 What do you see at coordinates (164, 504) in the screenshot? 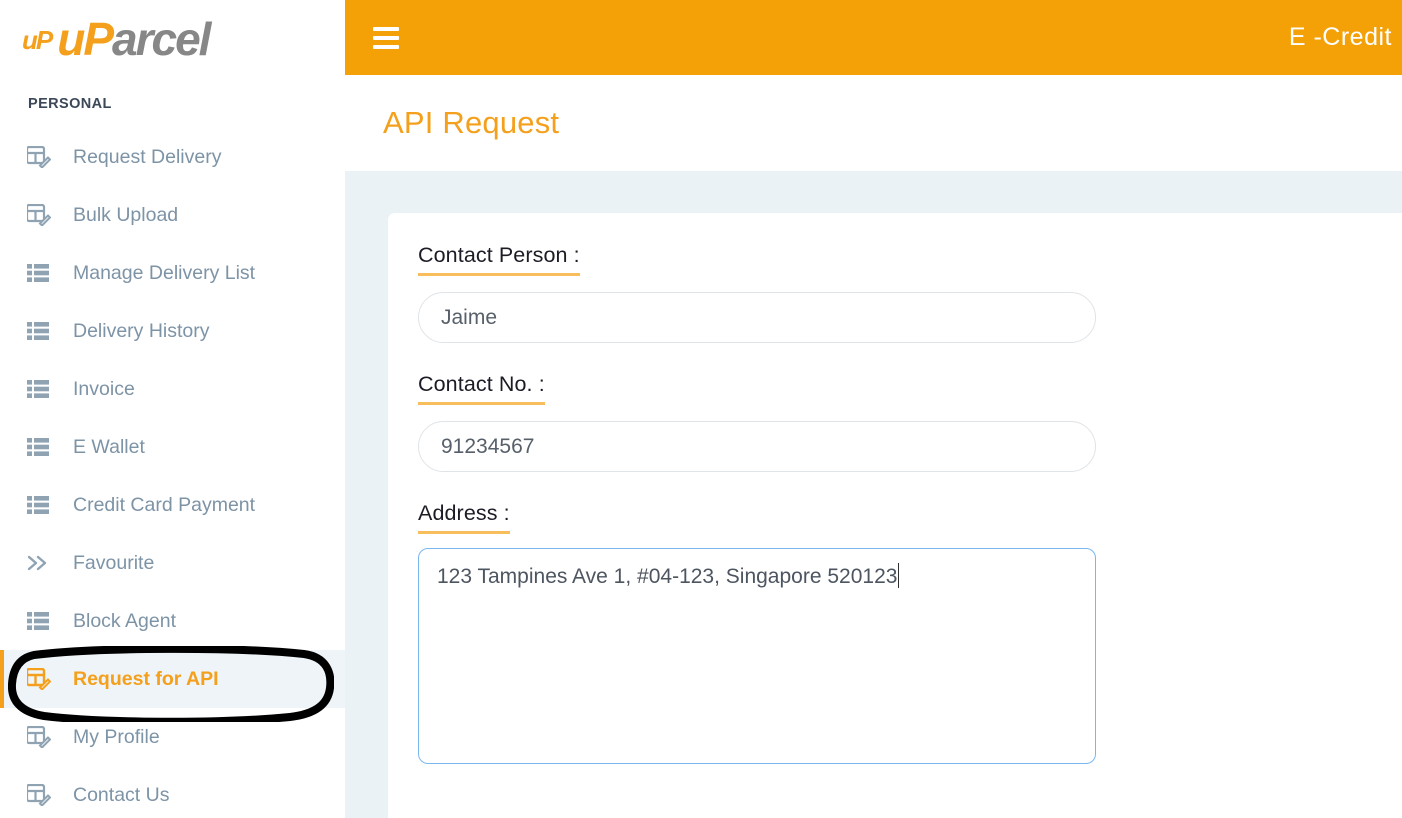
I see `sidebar-item-label: Credit Card Payment` at bounding box center [164, 504].